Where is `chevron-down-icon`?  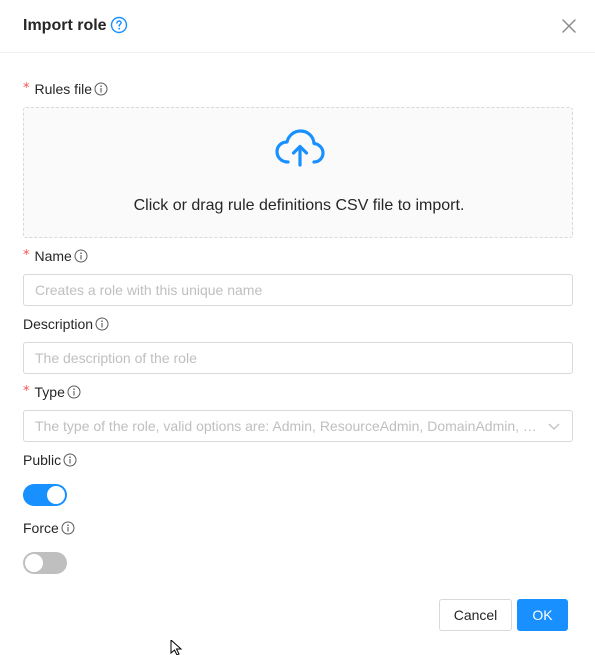
chevron-down-icon is located at coordinates (554, 426).